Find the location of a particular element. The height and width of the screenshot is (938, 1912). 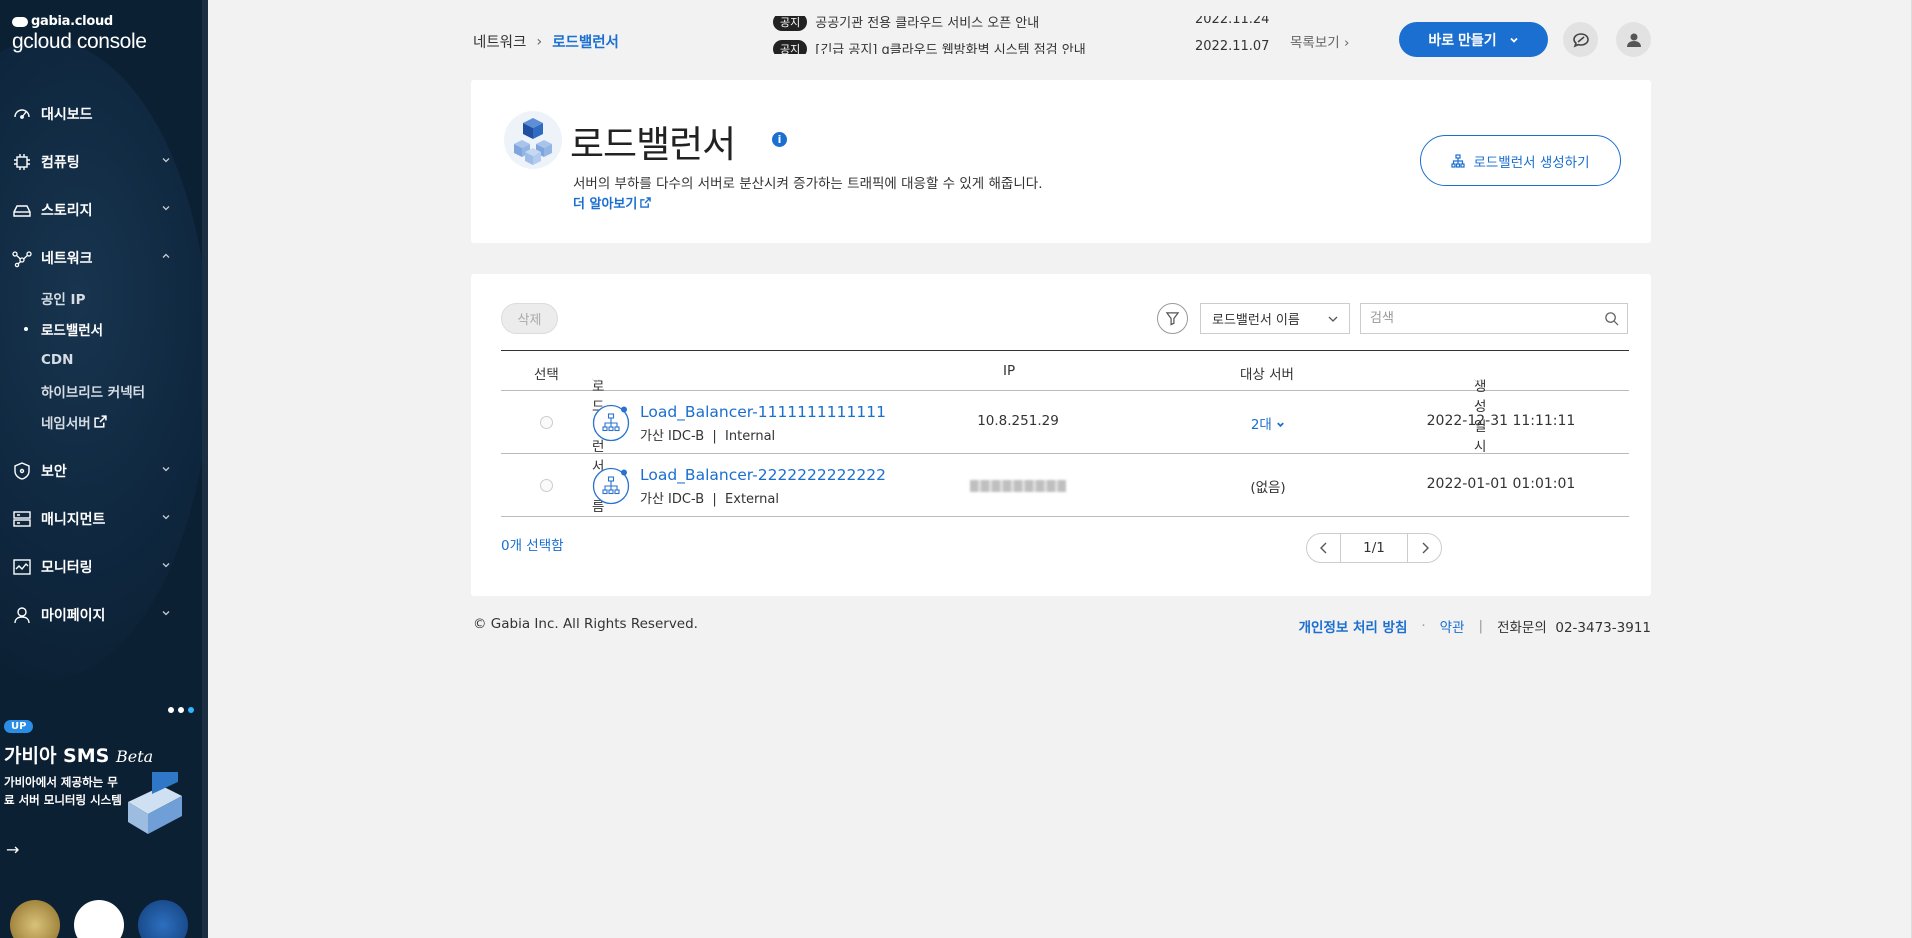

chevron-left-icon is located at coordinates (1322, 548).